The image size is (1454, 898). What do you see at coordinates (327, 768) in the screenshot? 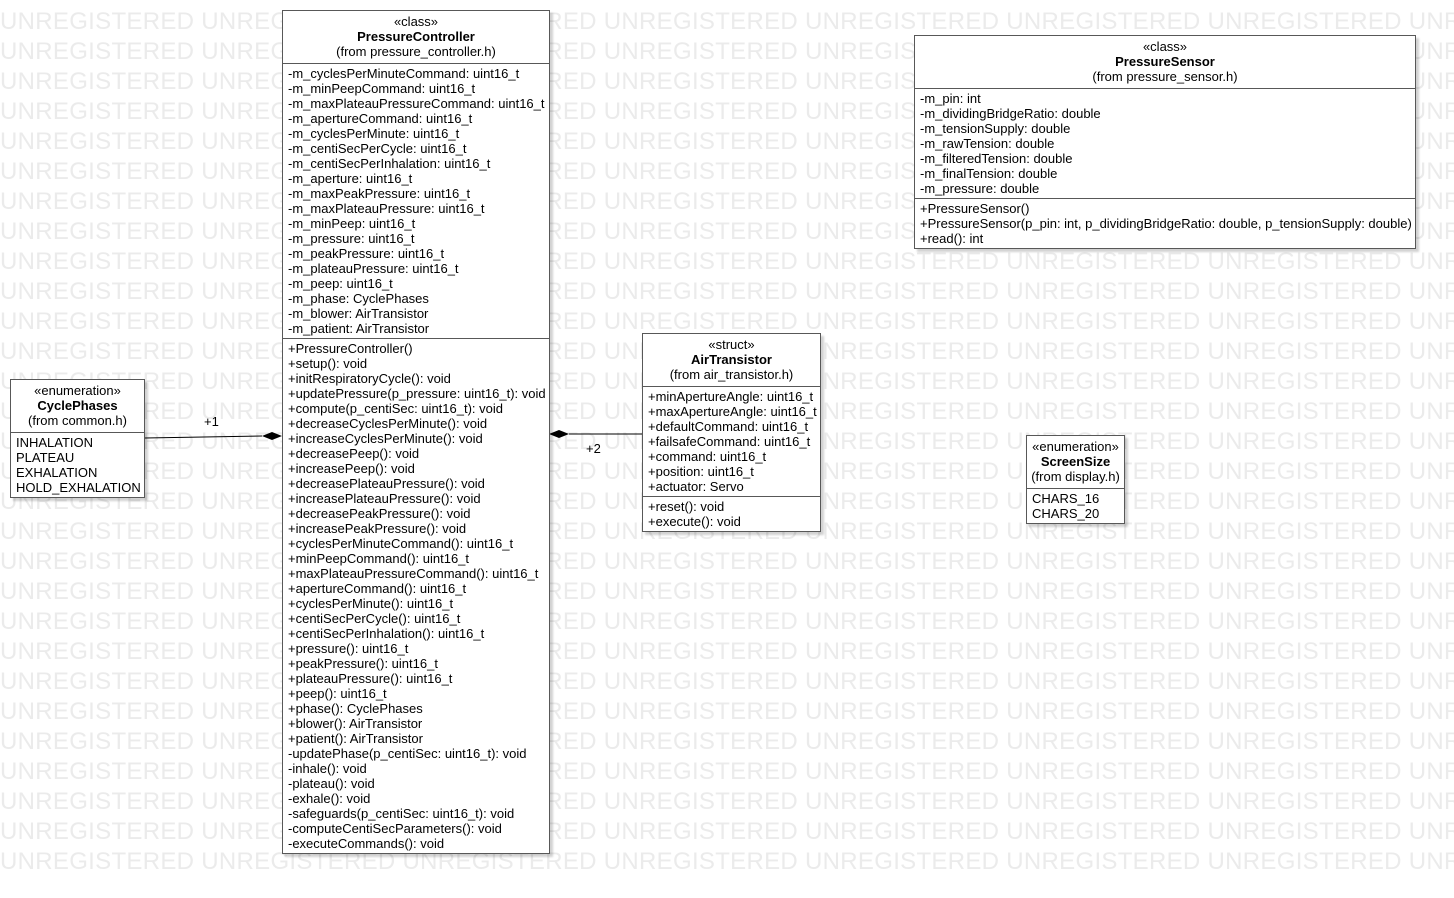
I see `operation-row: -inhale(): void` at bounding box center [327, 768].